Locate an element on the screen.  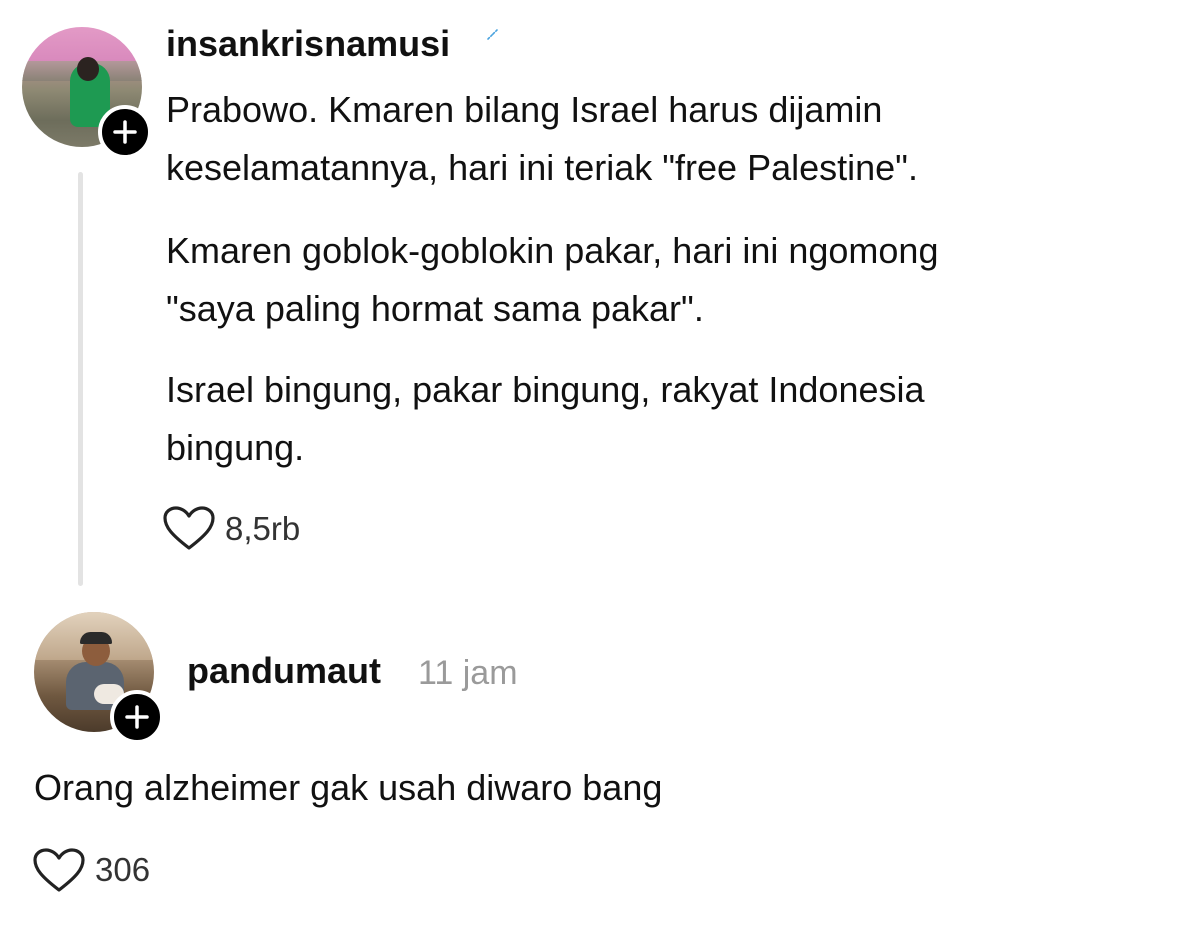
post-text: Orang alzheimer gak usah diwaro bang is located at coordinates (348, 787).